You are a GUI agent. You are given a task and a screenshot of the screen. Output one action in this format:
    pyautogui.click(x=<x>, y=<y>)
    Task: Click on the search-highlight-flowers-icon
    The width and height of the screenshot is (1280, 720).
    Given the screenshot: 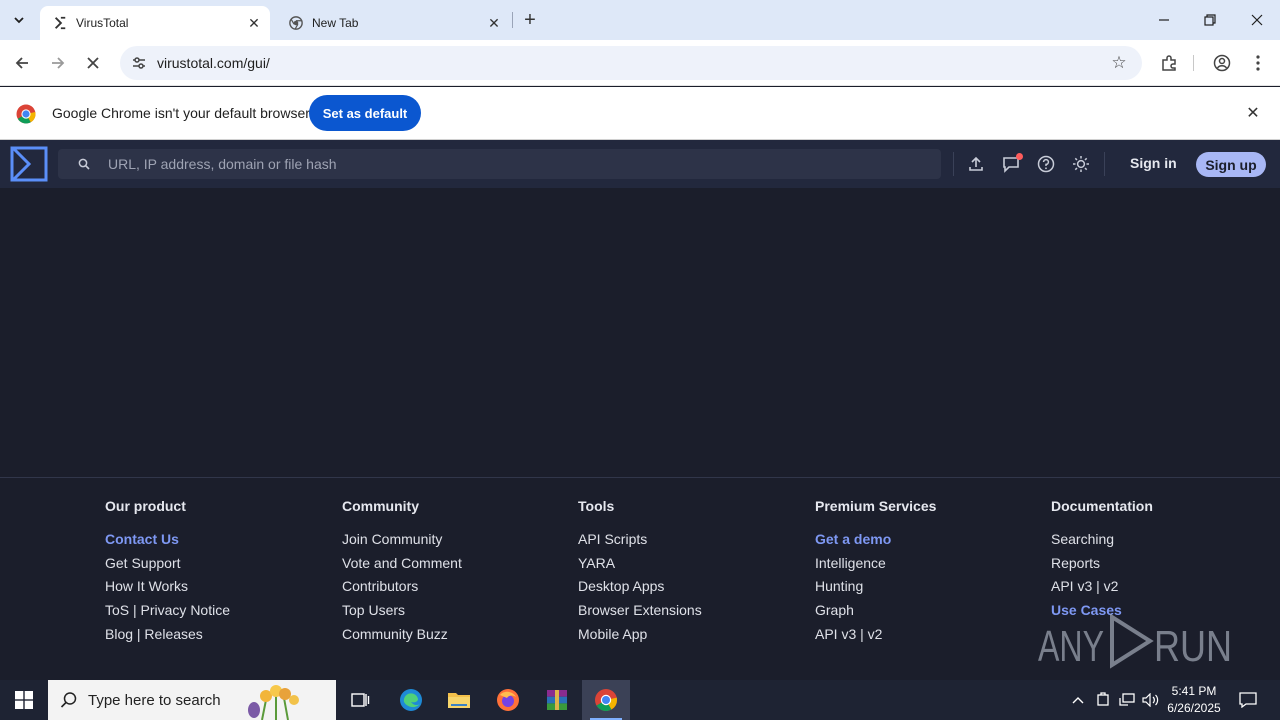 What is the action you would take?
    pyautogui.click(x=273, y=702)
    